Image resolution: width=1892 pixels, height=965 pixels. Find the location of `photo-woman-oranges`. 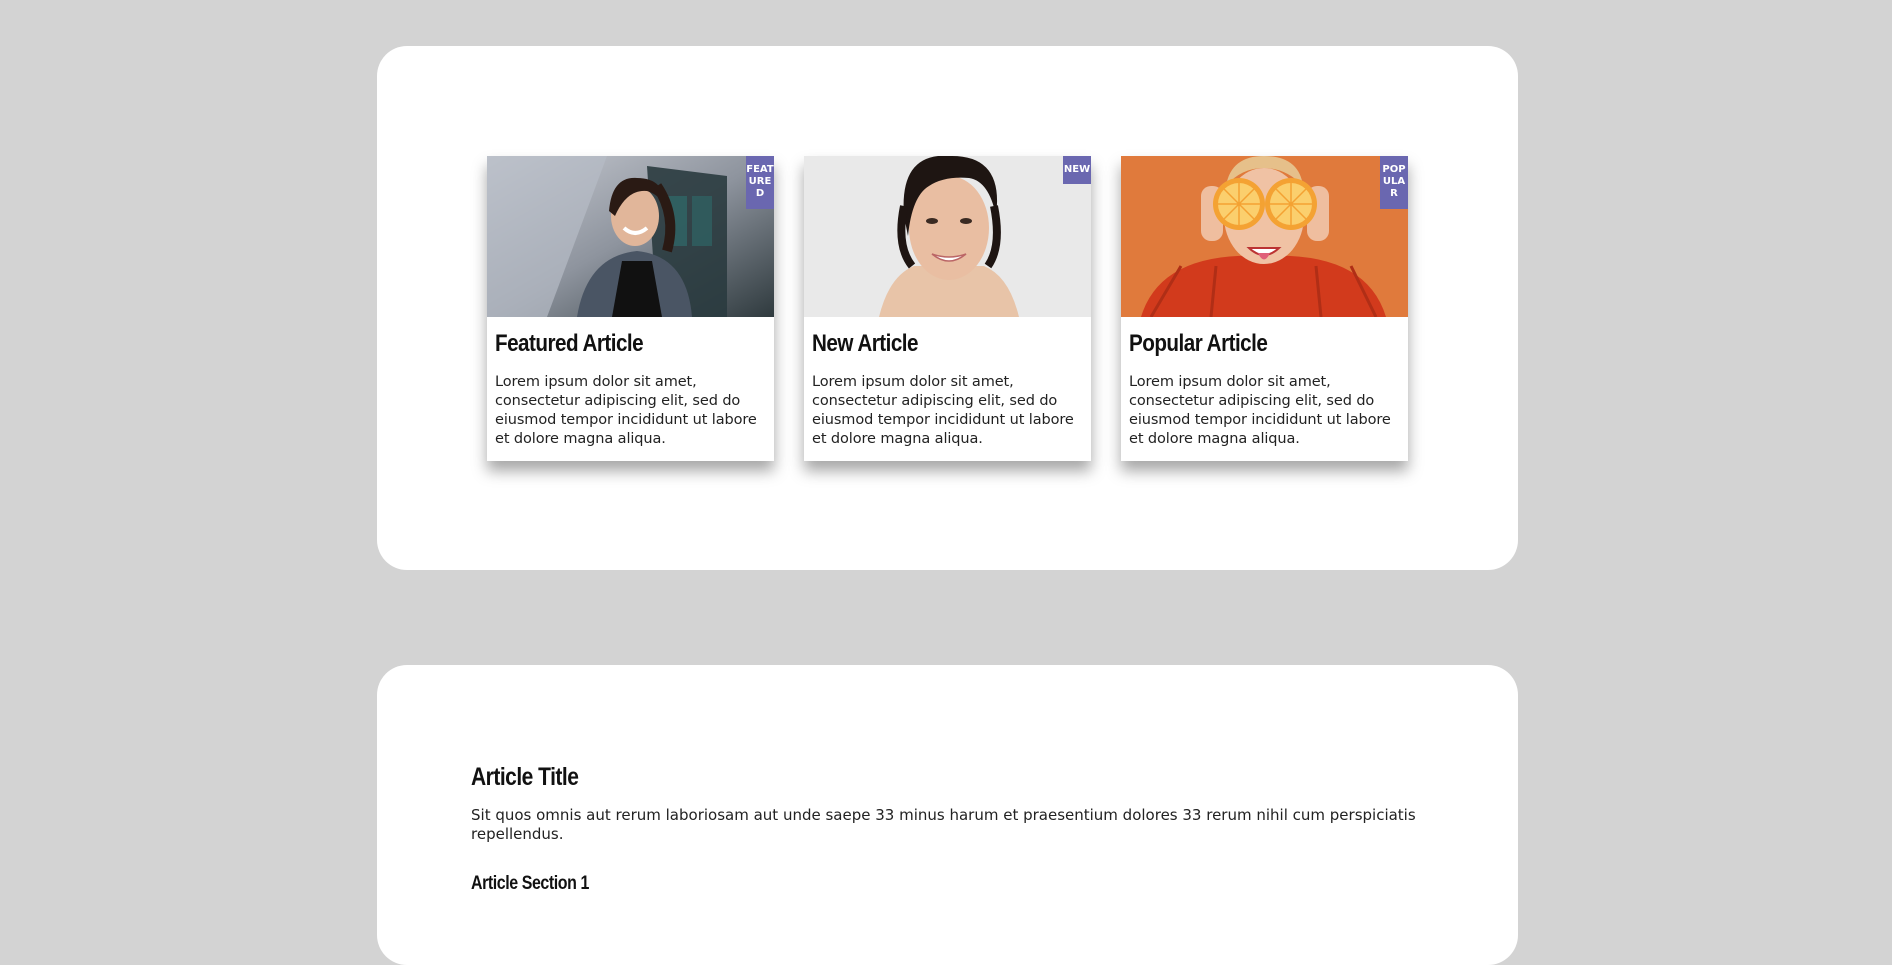

photo-woman-oranges is located at coordinates (1264, 236).